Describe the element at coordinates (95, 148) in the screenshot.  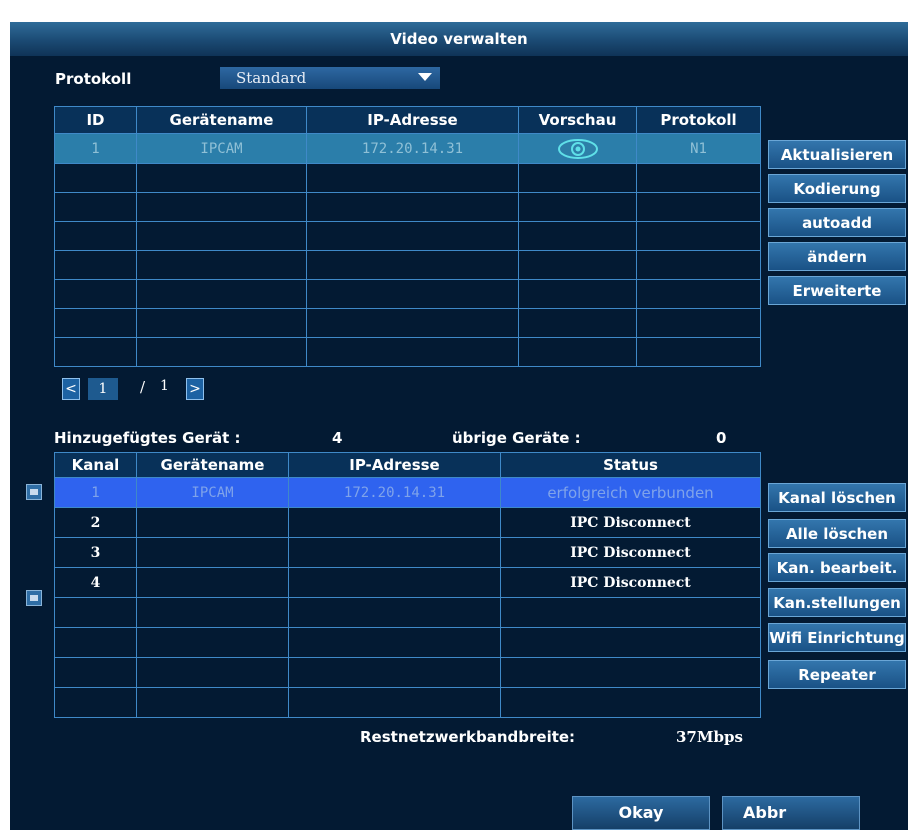
I see `cell-id: 1` at that location.